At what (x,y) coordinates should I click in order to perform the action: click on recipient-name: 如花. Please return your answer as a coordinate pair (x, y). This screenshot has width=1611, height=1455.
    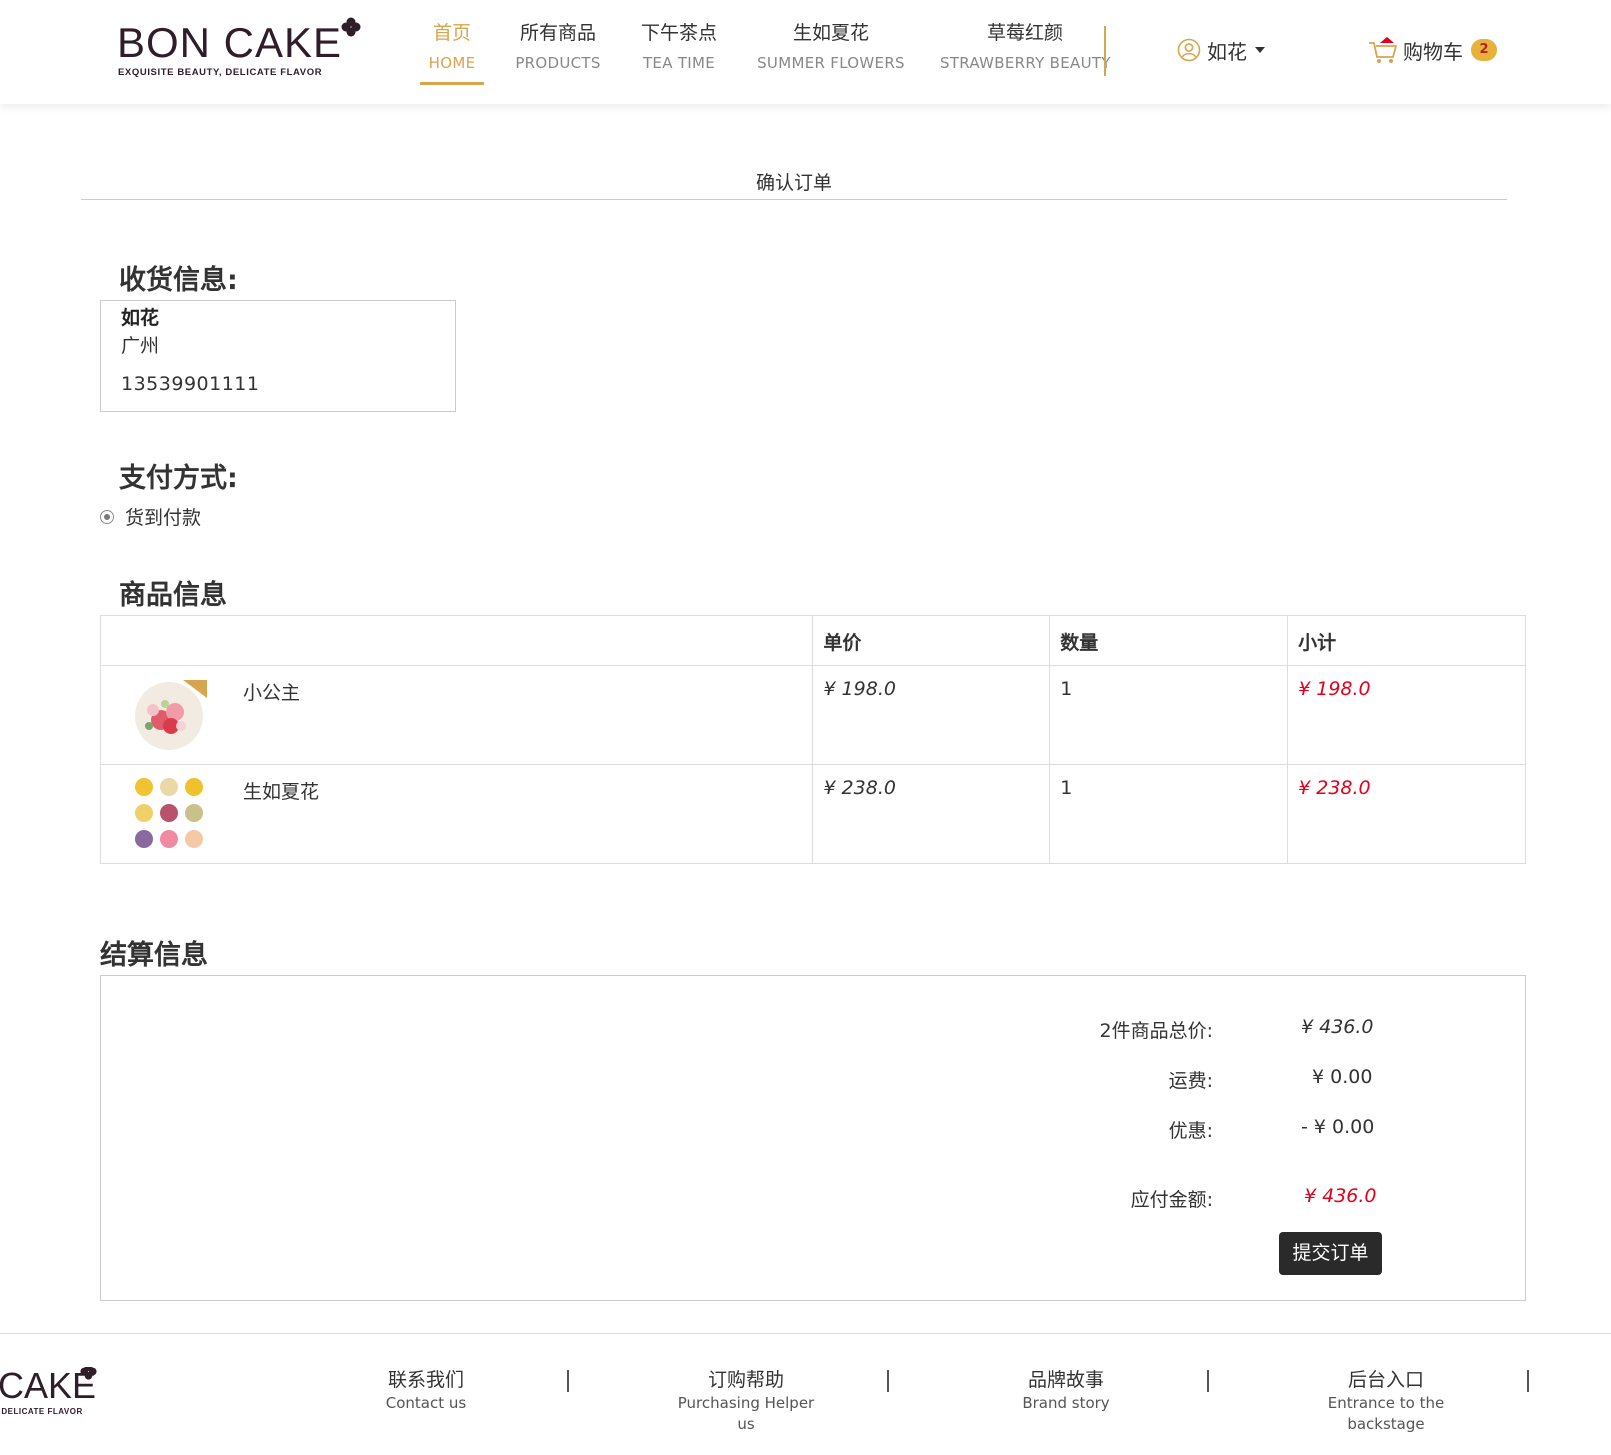
    Looking at the image, I should click on (140, 318).